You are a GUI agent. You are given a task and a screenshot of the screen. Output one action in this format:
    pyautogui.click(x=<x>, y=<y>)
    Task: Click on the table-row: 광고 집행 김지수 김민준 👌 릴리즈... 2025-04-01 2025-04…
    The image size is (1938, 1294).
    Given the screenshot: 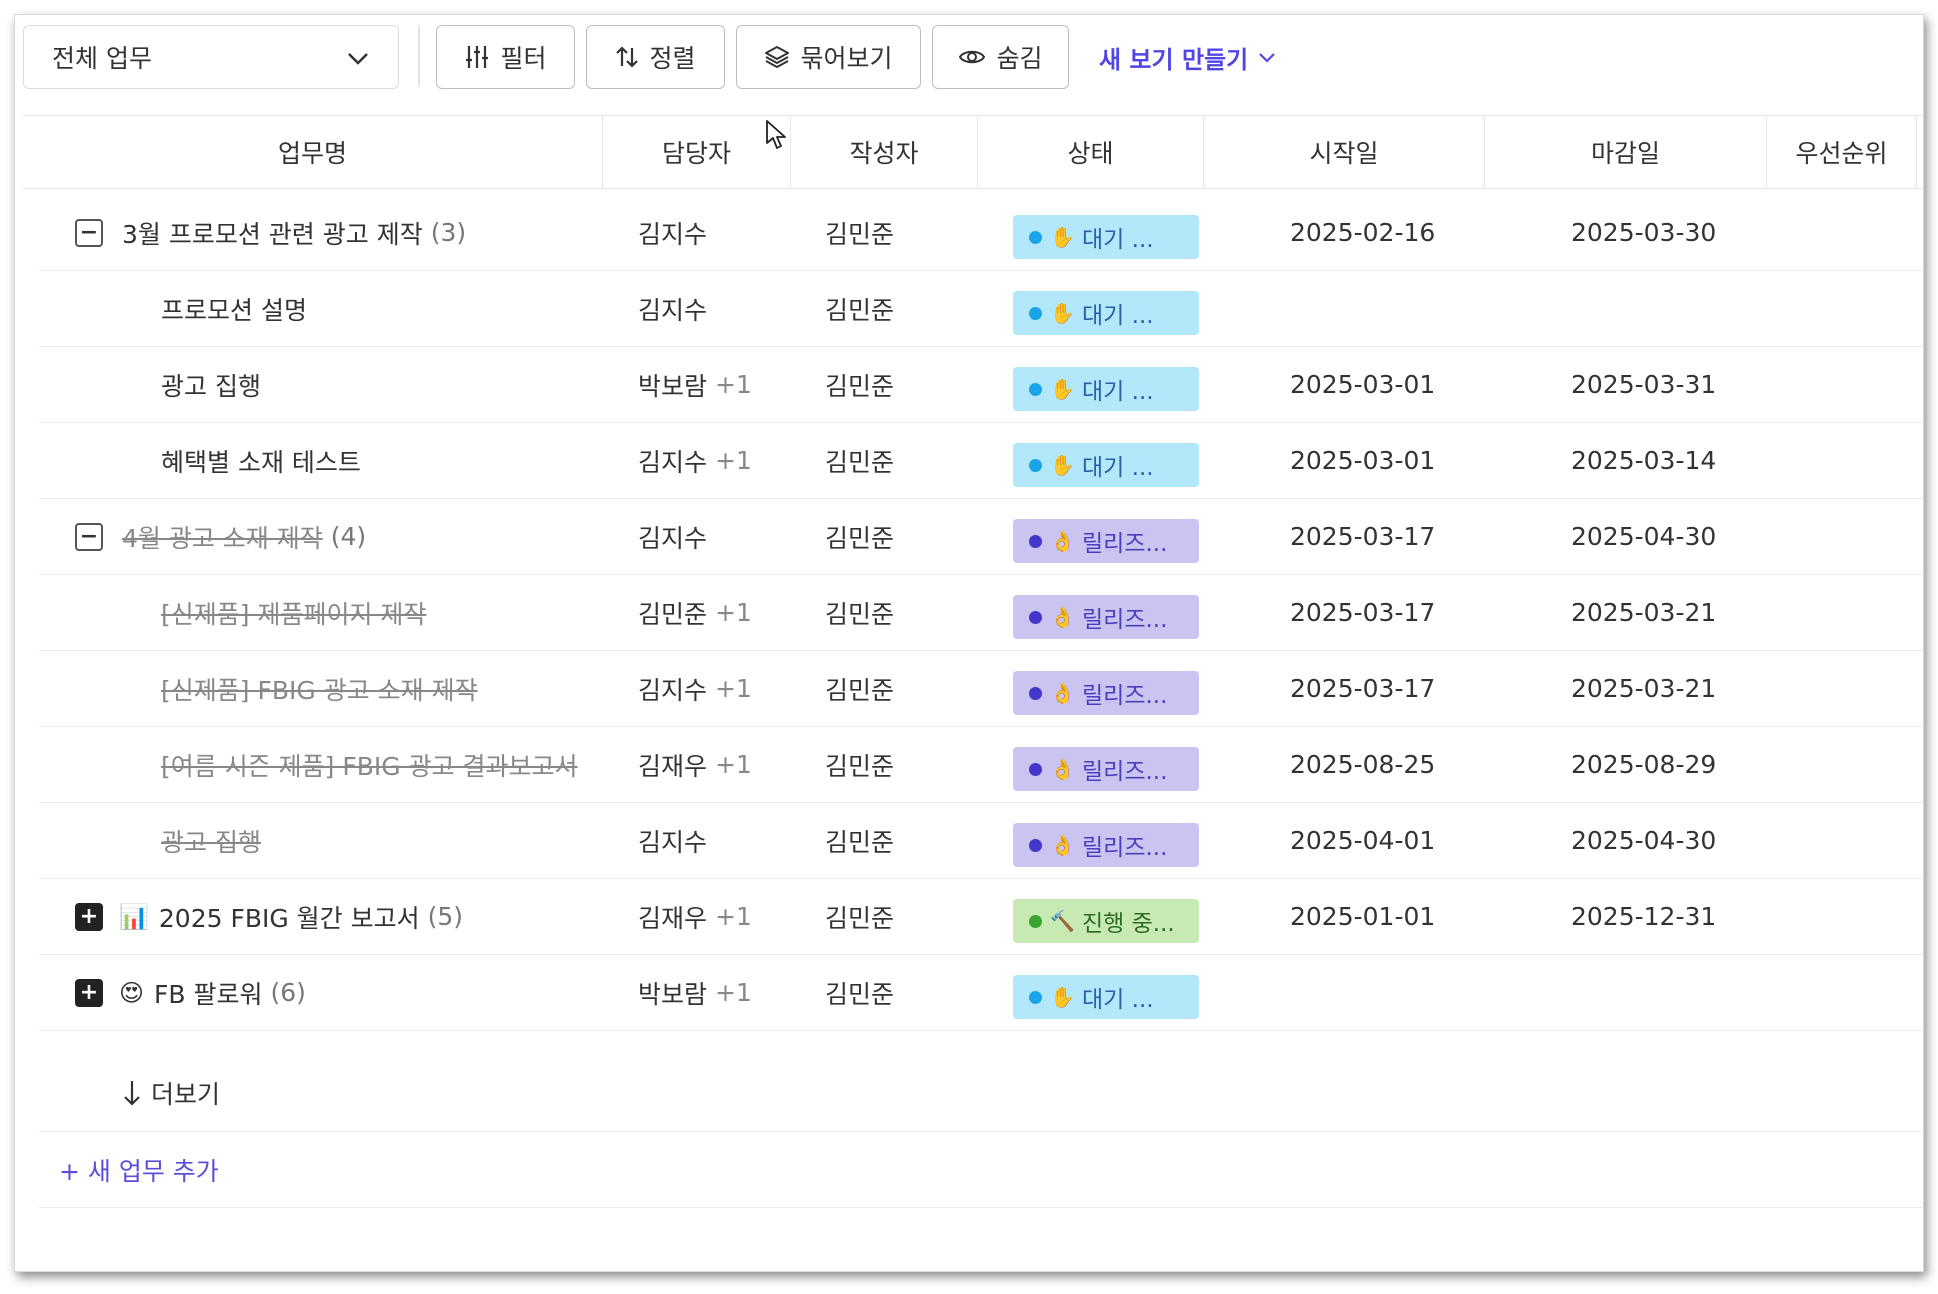 What is the action you would take?
    pyautogui.click(x=981, y=841)
    